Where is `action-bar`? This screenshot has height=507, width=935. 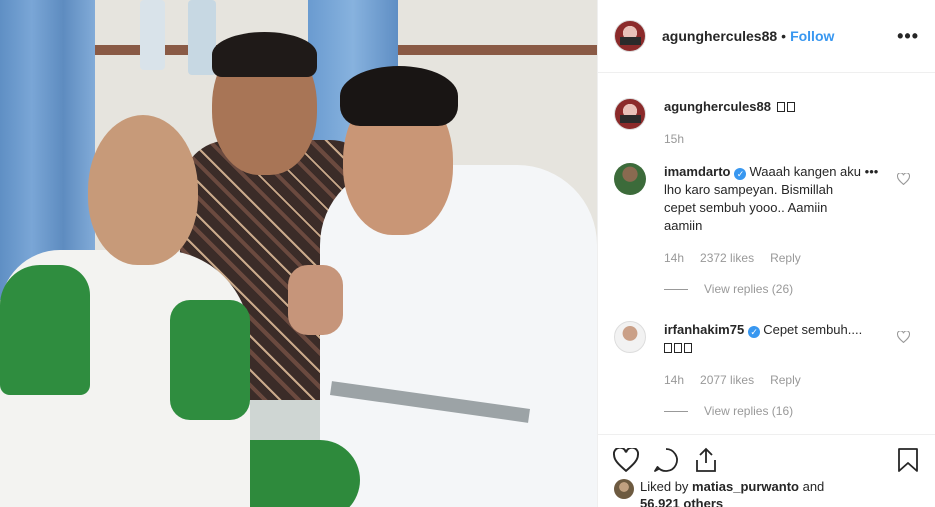 action-bar is located at coordinates (766, 459).